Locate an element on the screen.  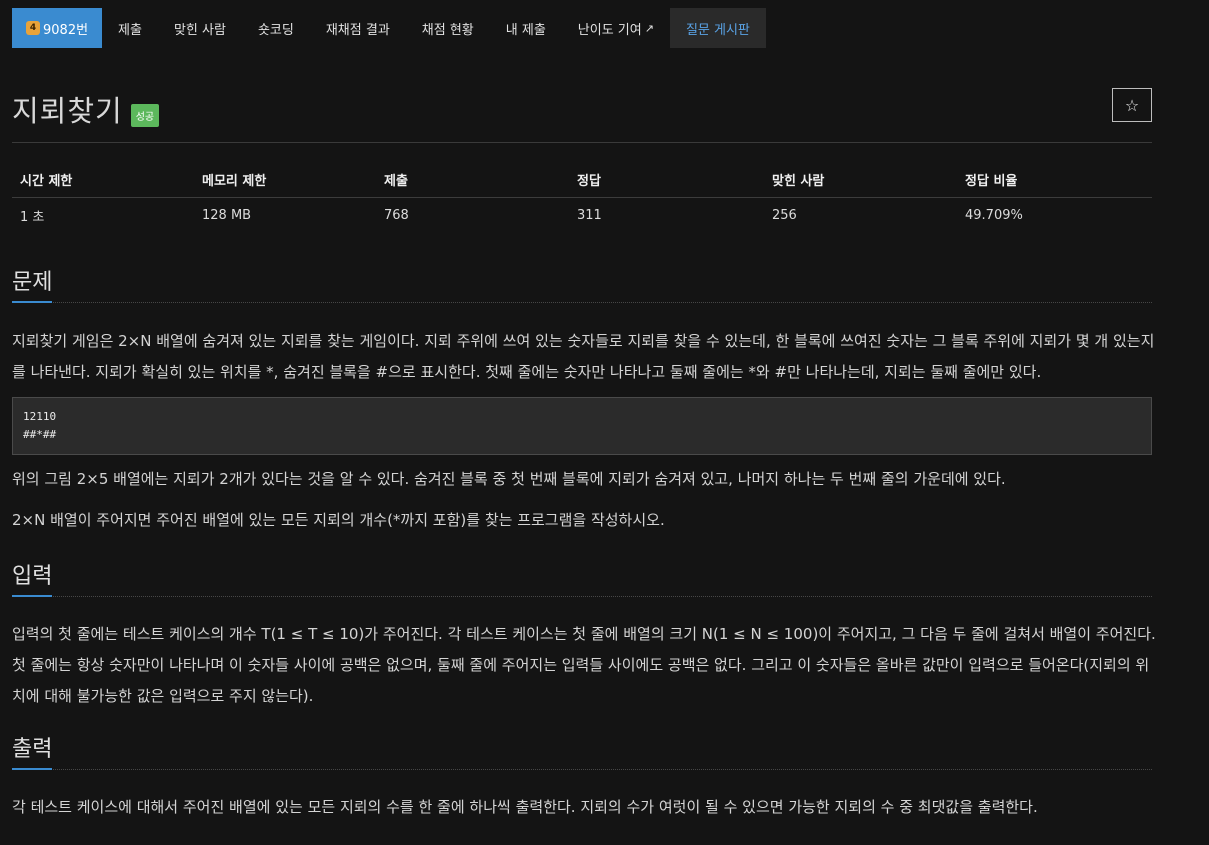
problem-number-label: 9082번 is located at coordinates (66, 30).